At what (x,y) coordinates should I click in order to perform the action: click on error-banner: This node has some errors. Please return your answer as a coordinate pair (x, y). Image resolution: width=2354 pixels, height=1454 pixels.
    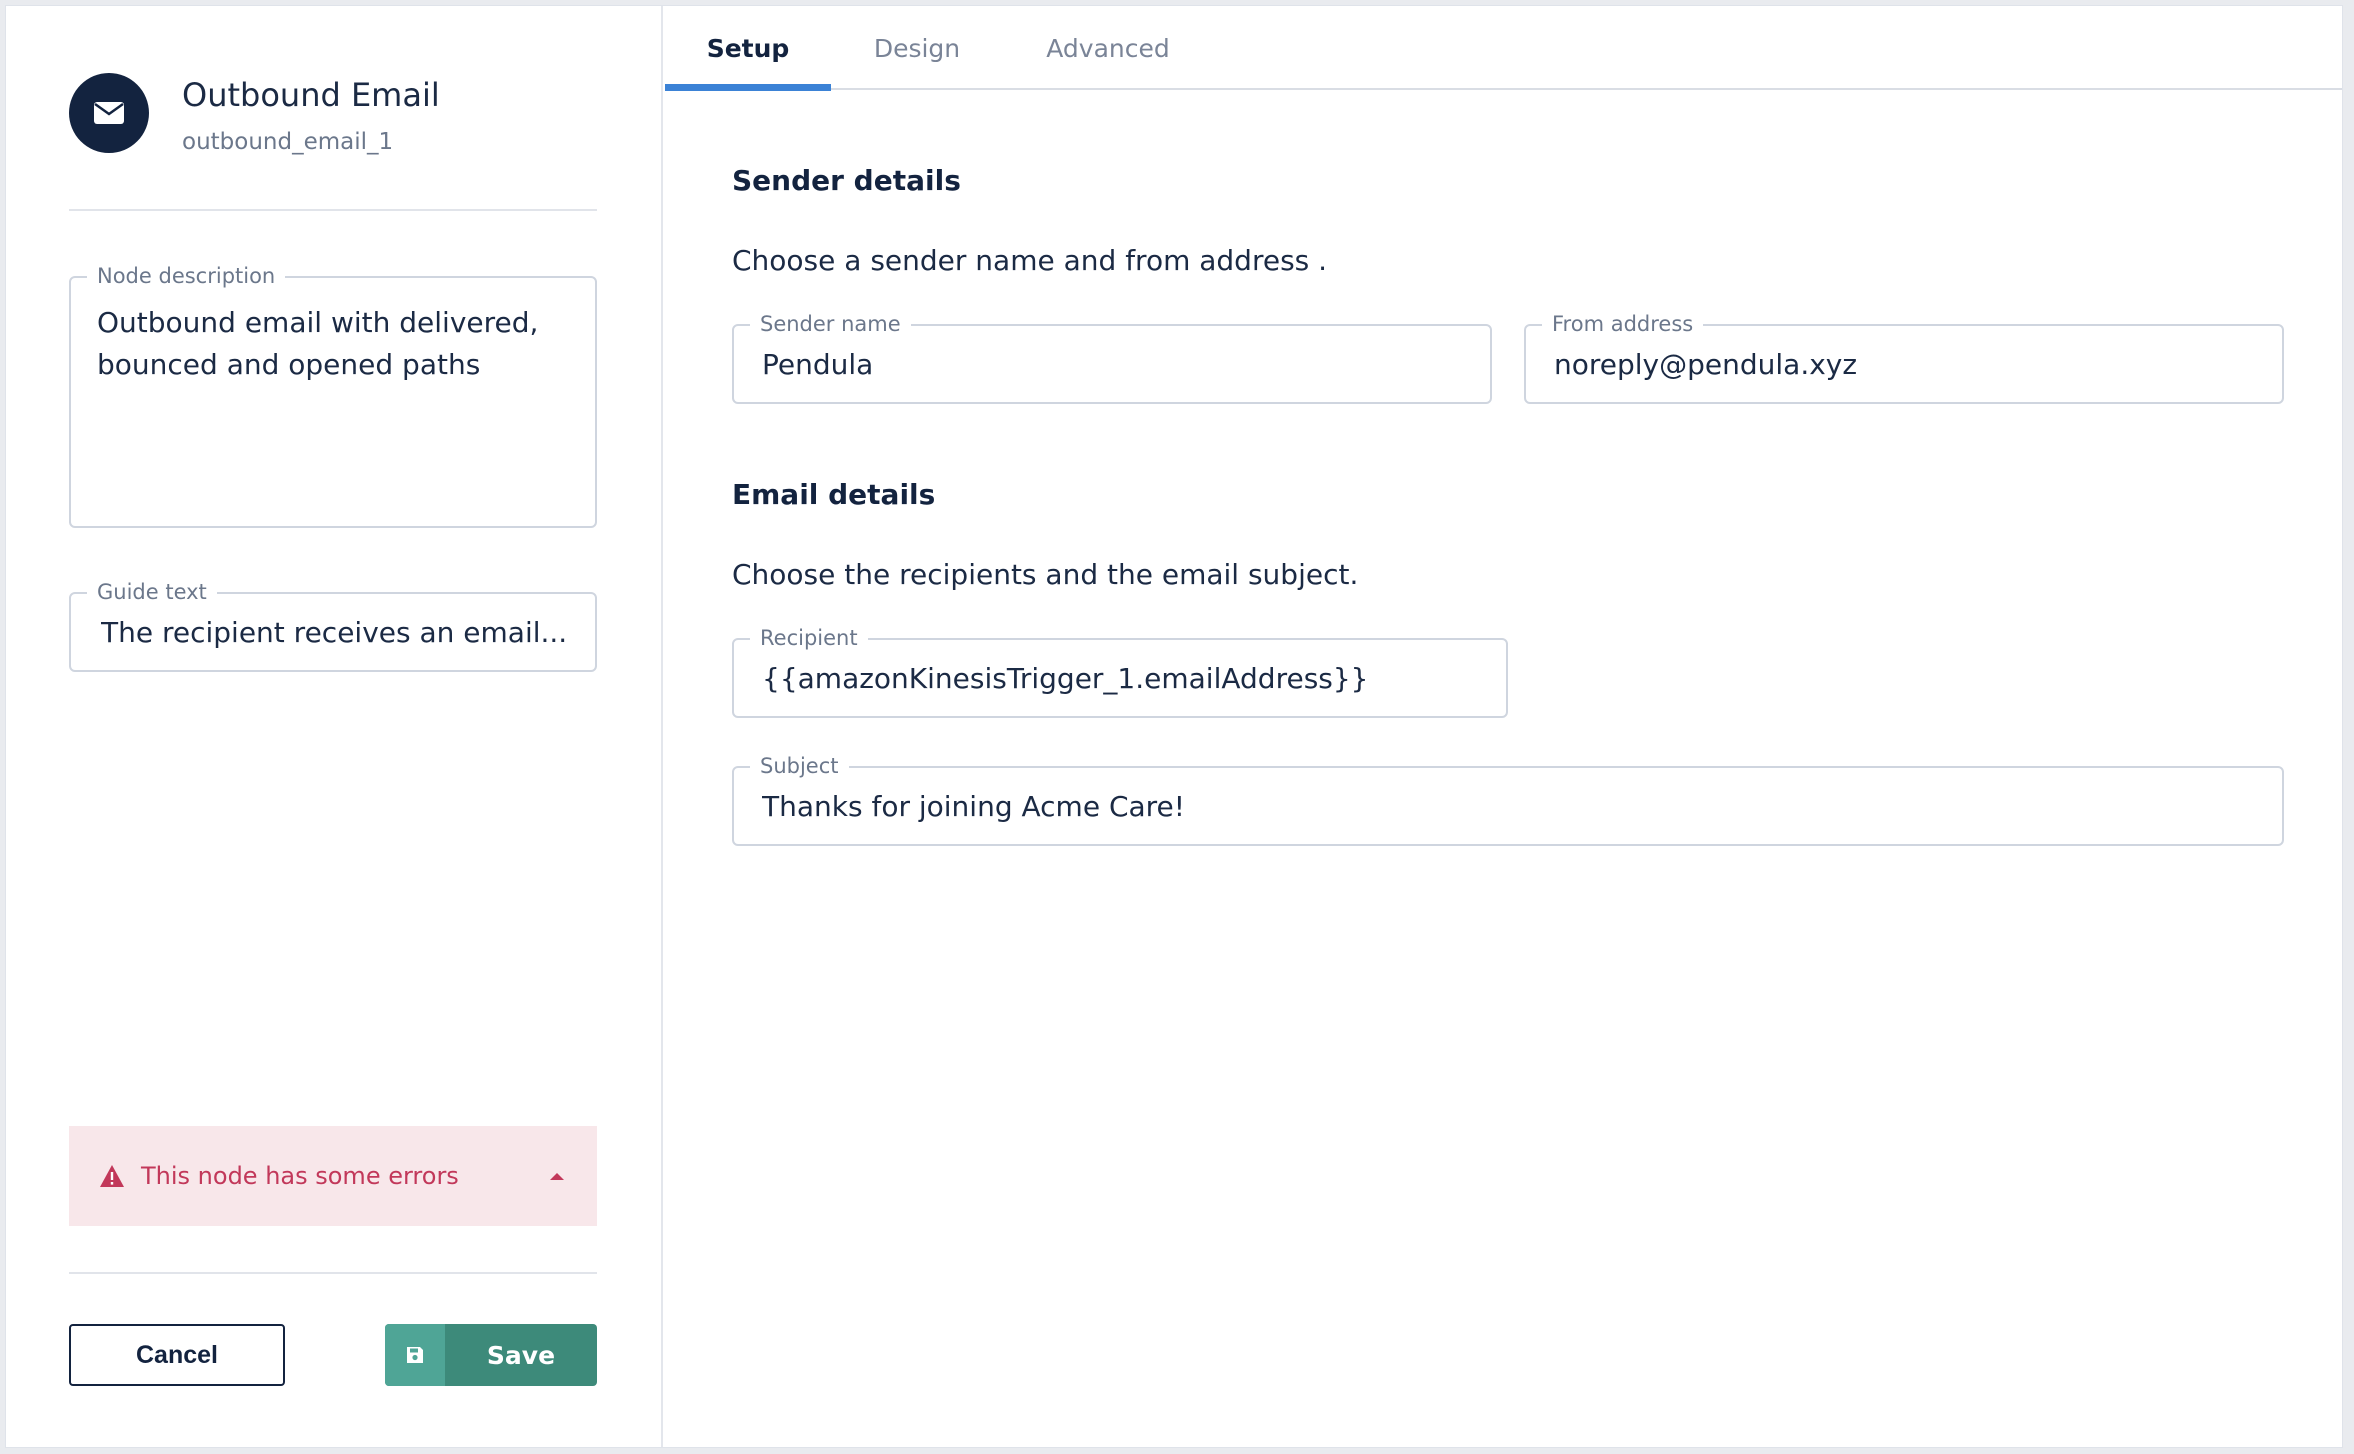
    Looking at the image, I should click on (333, 1176).